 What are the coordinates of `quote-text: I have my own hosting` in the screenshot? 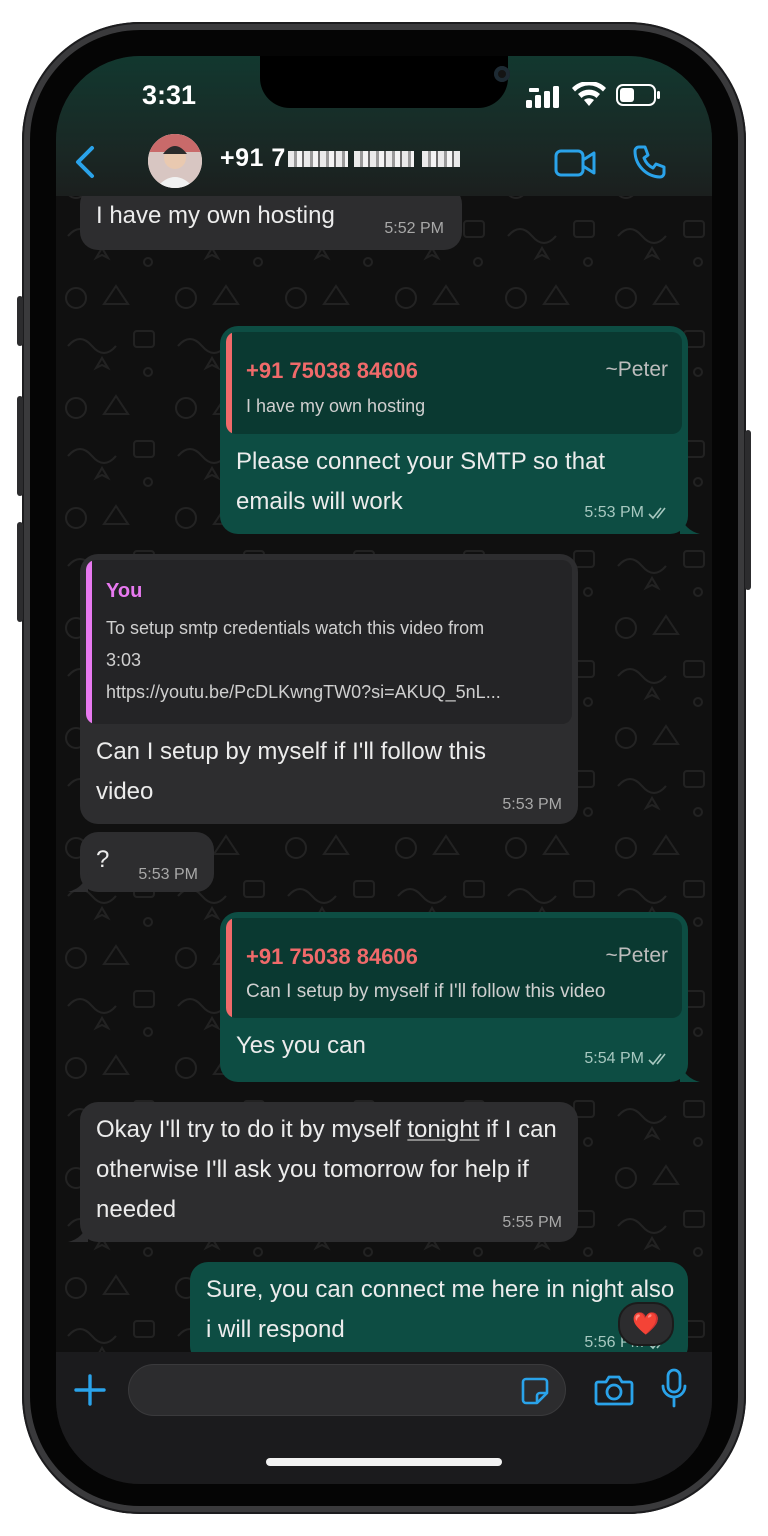 It's located at (336, 406).